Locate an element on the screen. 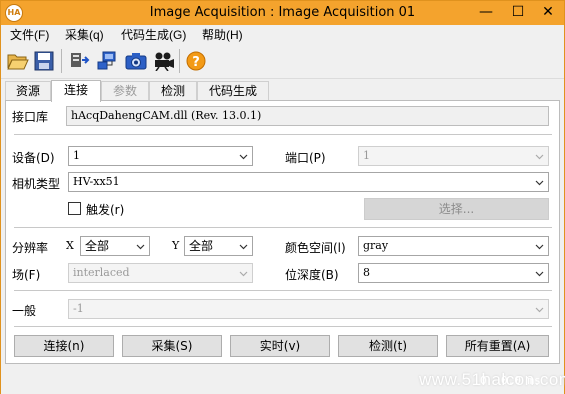 The height and width of the screenshot is (394, 565). general-label: 一般 is located at coordinates (24, 311).